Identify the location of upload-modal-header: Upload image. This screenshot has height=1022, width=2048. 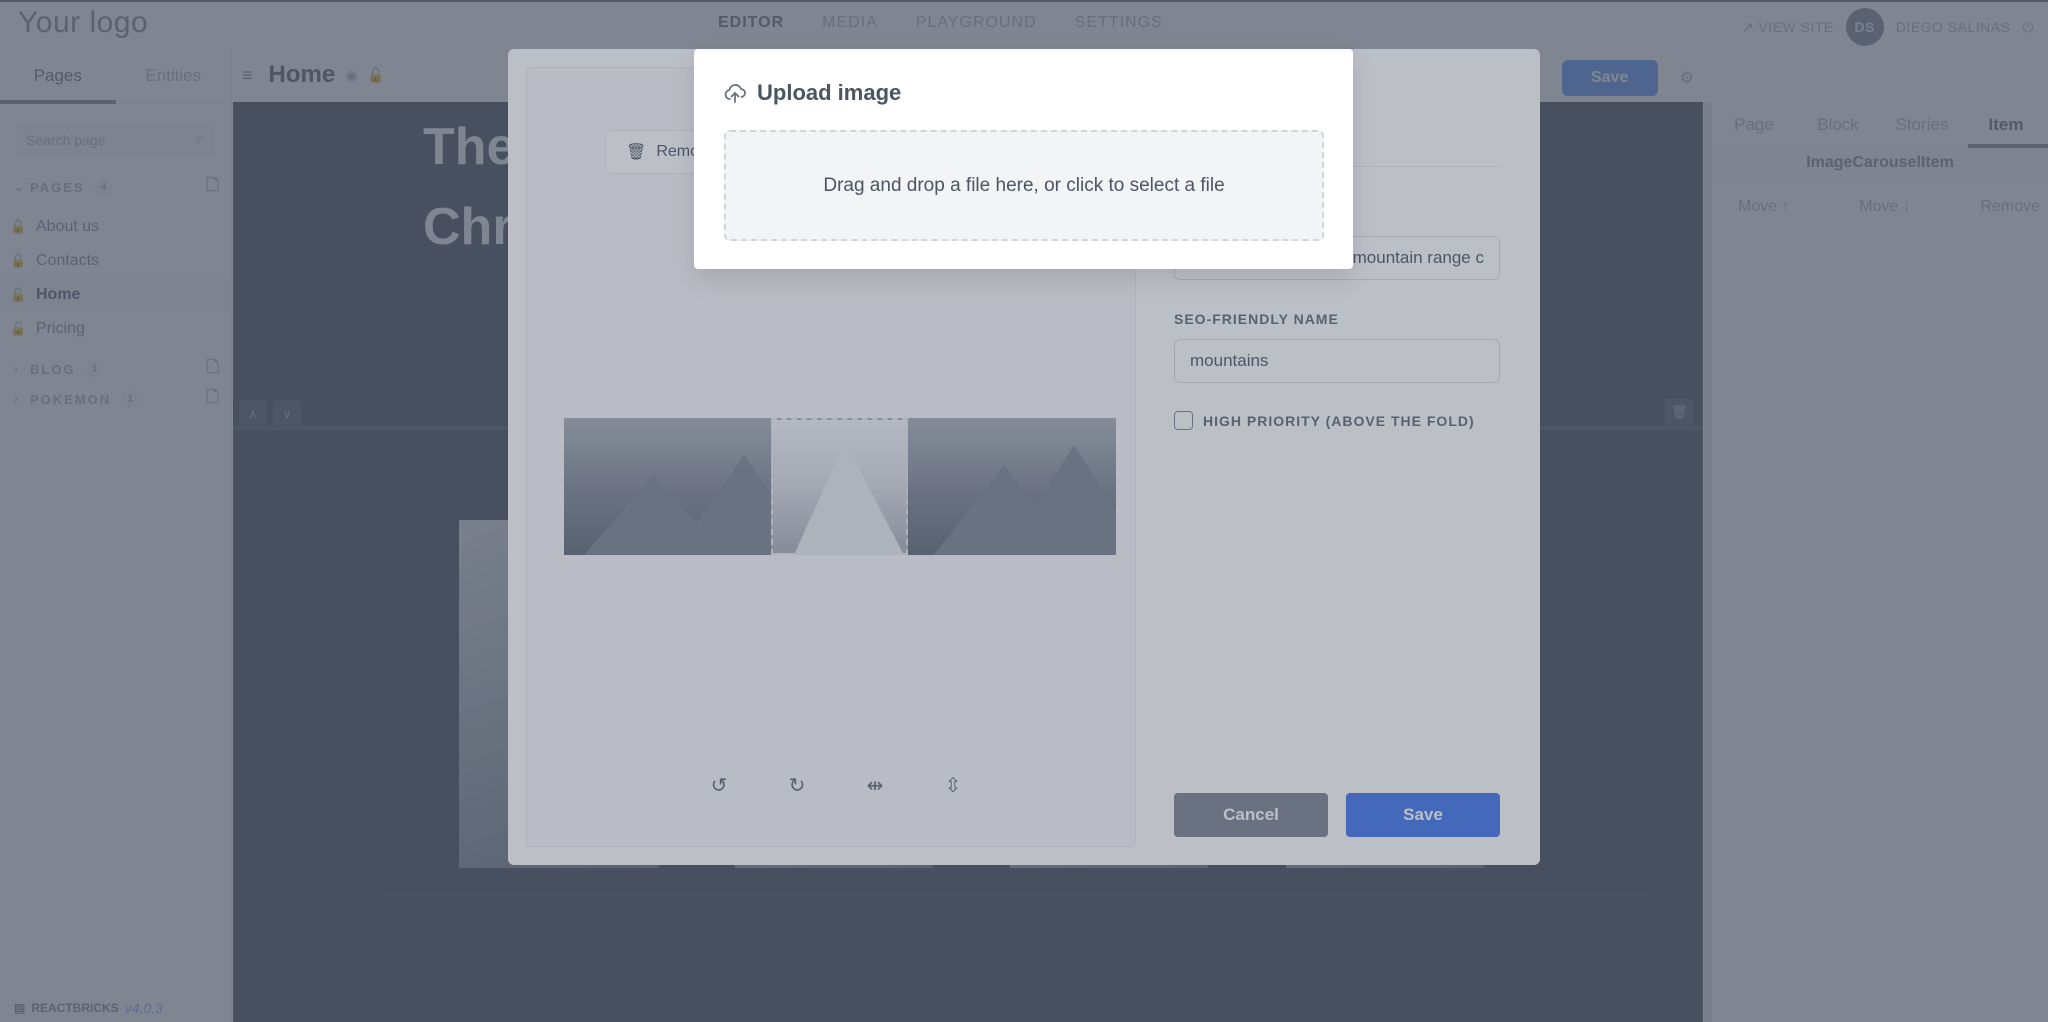
(812, 93).